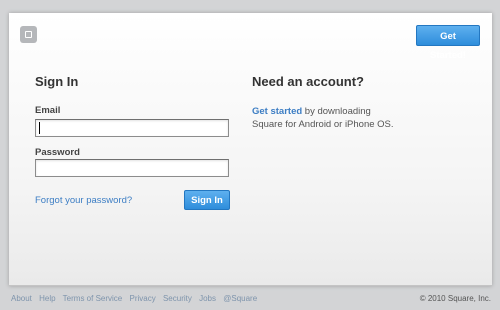 The width and height of the screenshot is (500, 310). What do you see at coordinates (132, 128) in the screenshot?
I see `email-field` at bounding box center [132, 128].